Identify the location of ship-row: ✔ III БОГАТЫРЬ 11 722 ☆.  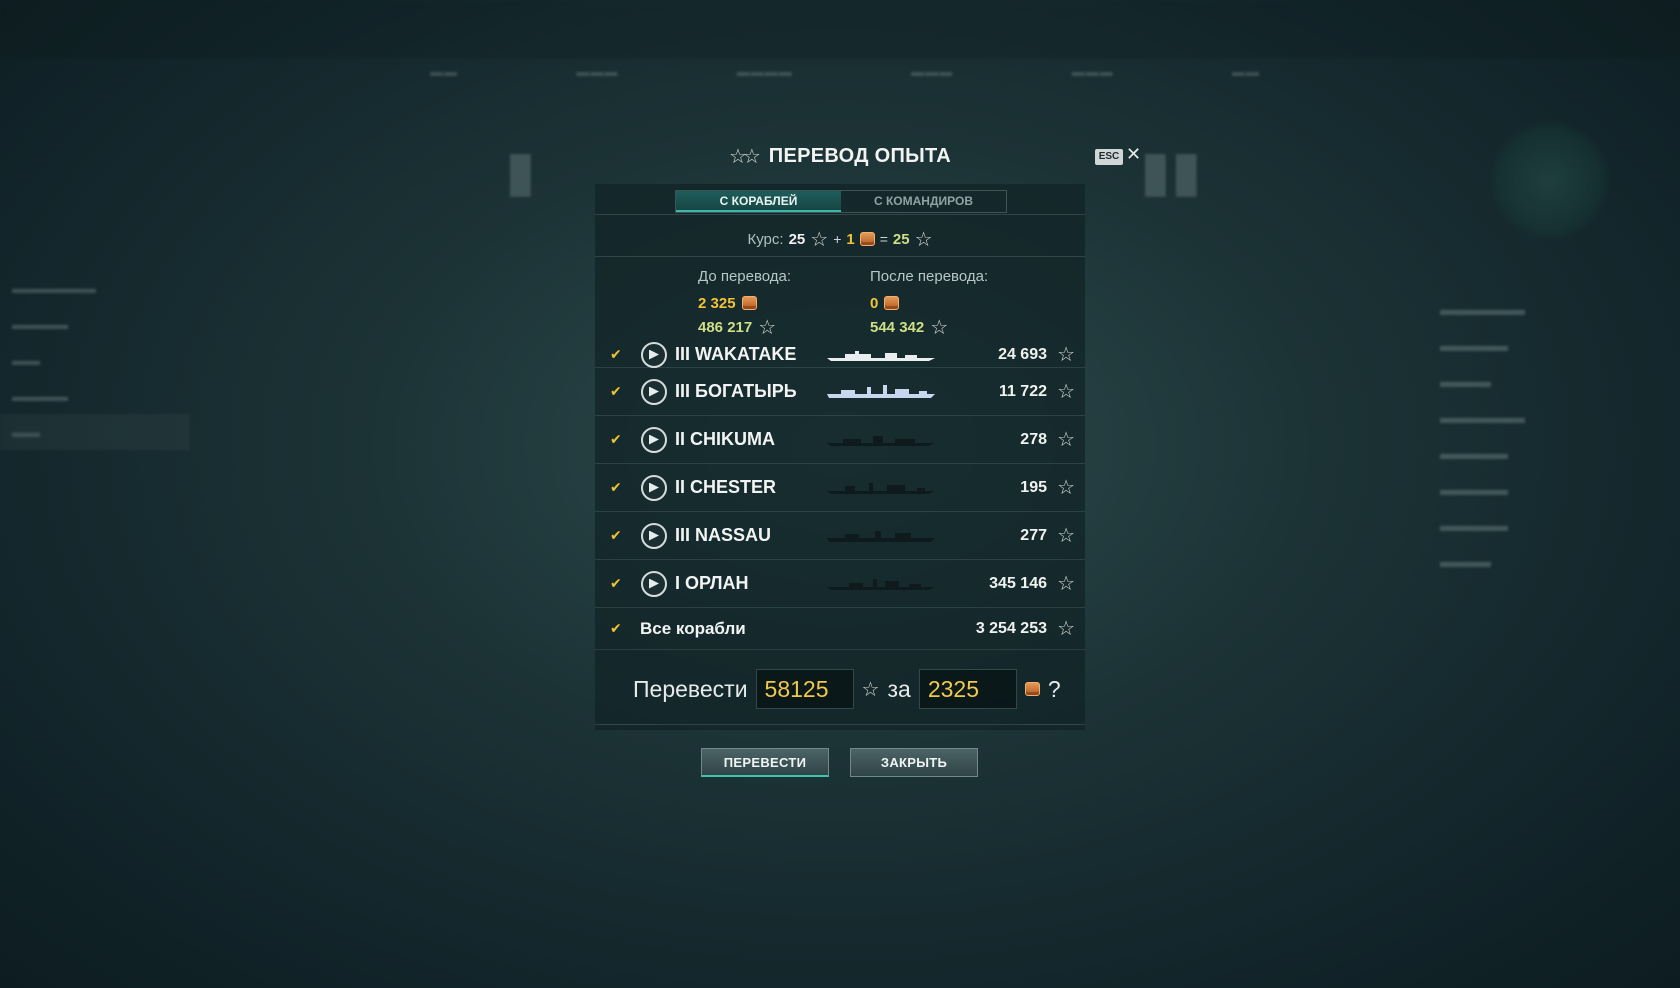
(840, 392).